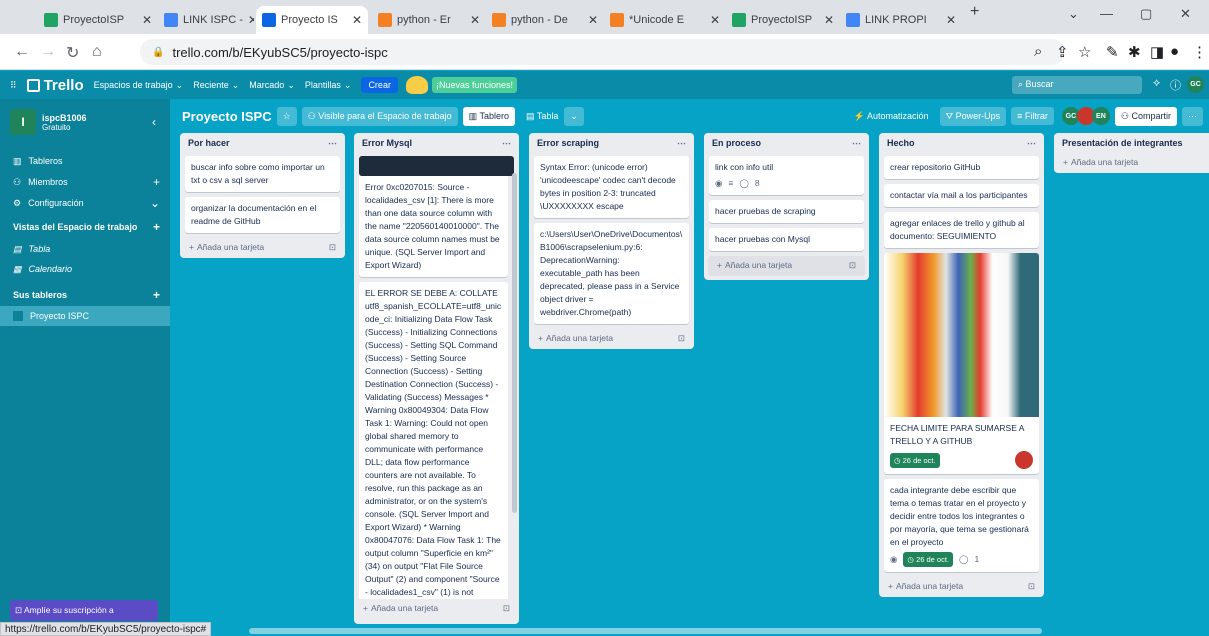  I want to click on card: hacer pruebas de scraping, so click(786, 211).